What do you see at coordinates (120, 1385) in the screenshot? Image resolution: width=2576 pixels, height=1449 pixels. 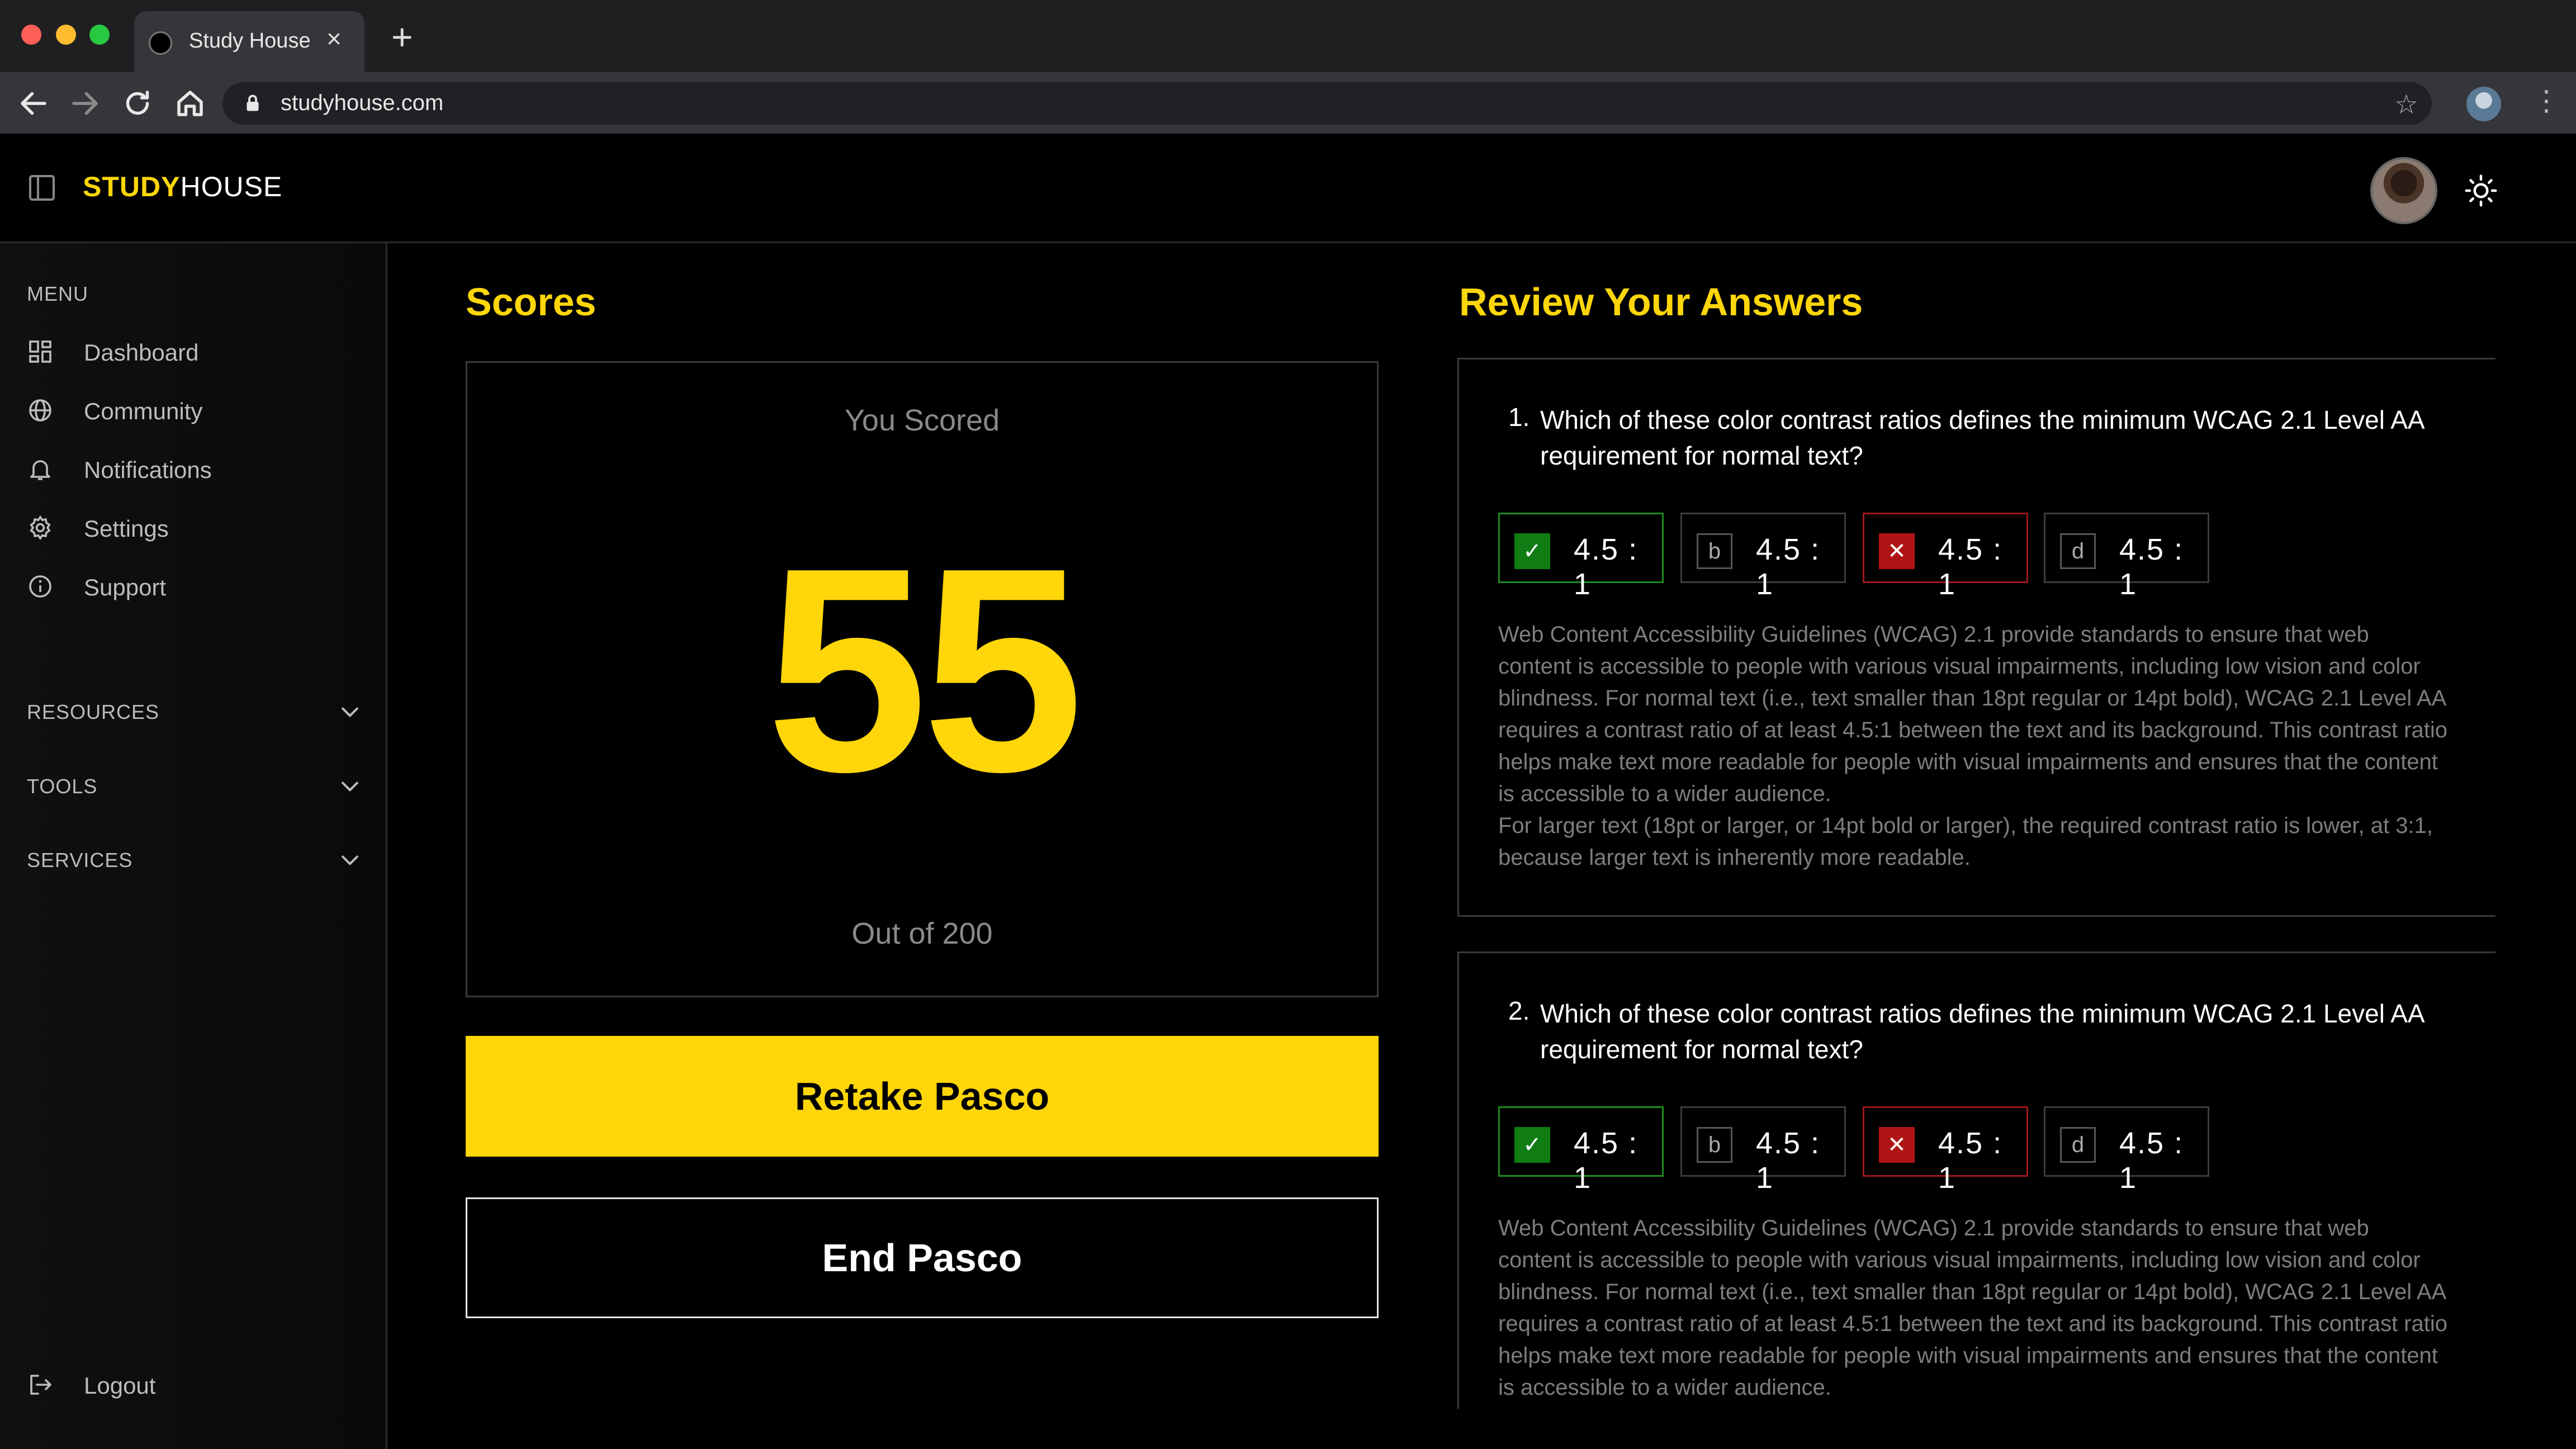 I see `logout-label: Logout` at bounding box center [120, 1385].